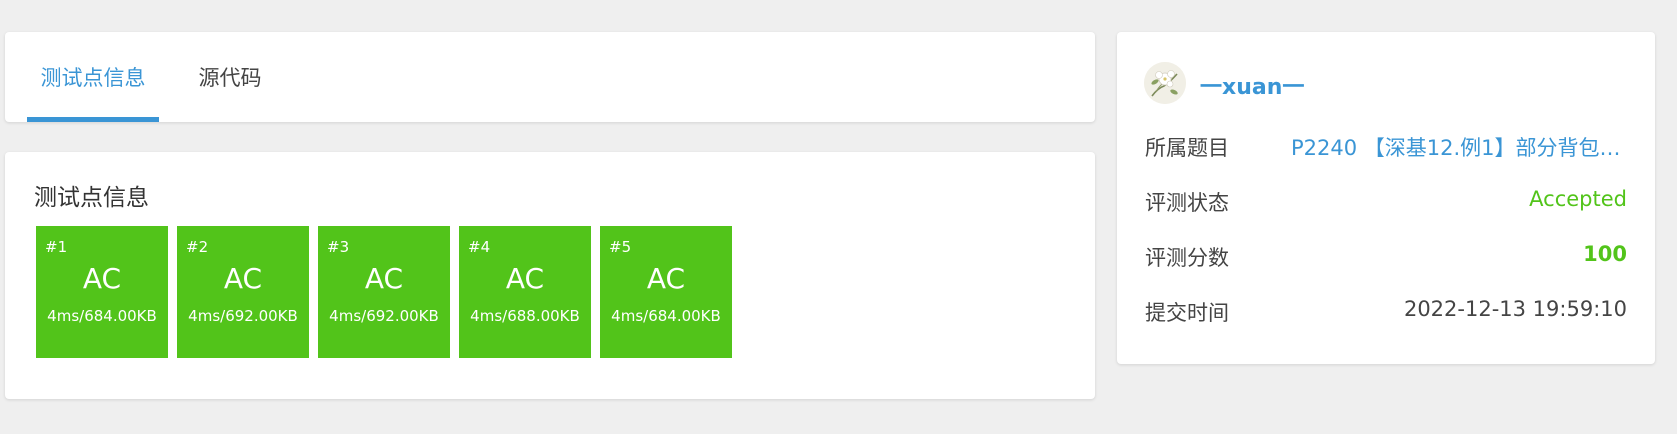 The image size is (1677, 434). I want to click on status-value: Accepted, so click(1578, 199).